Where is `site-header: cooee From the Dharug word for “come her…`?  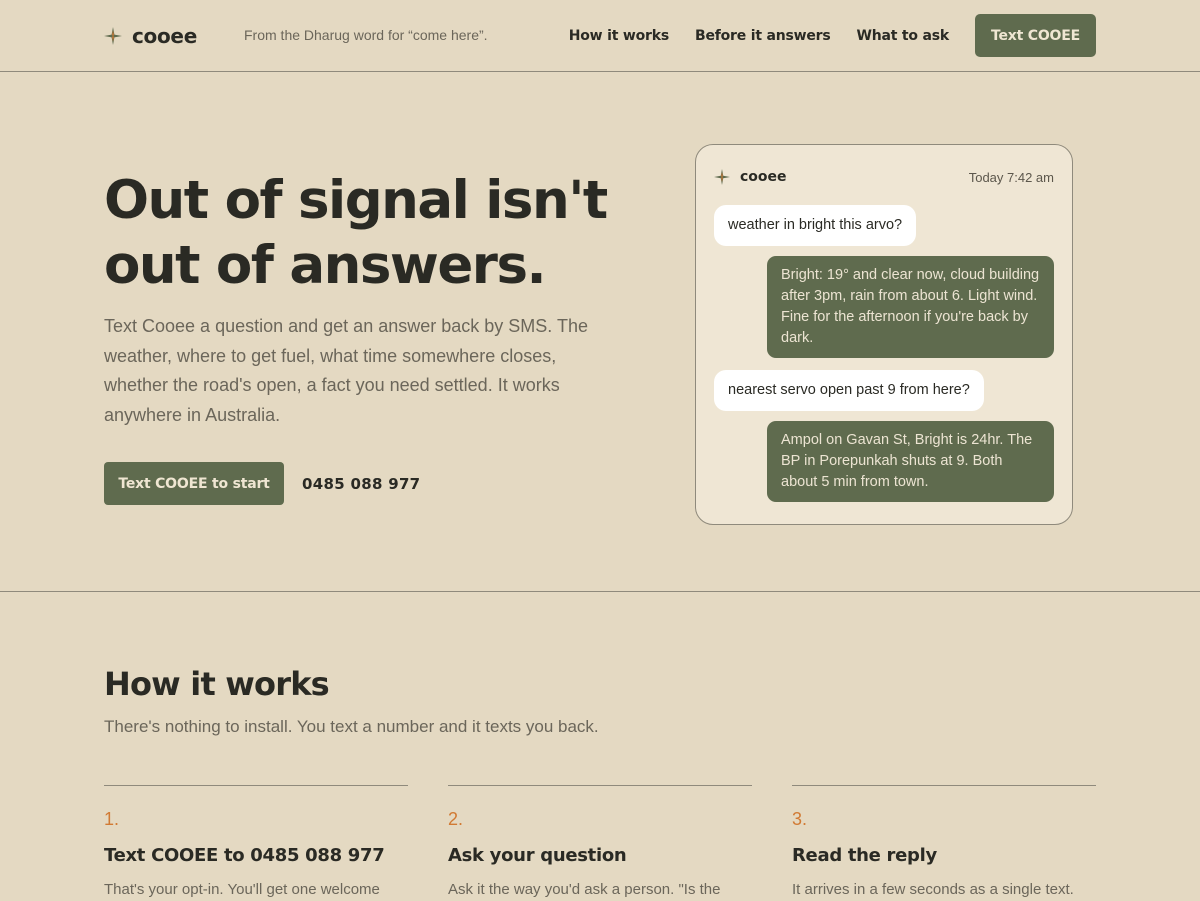 site-header: cooee From the Dharug word for “come her… is located at coordinates (600, 36).